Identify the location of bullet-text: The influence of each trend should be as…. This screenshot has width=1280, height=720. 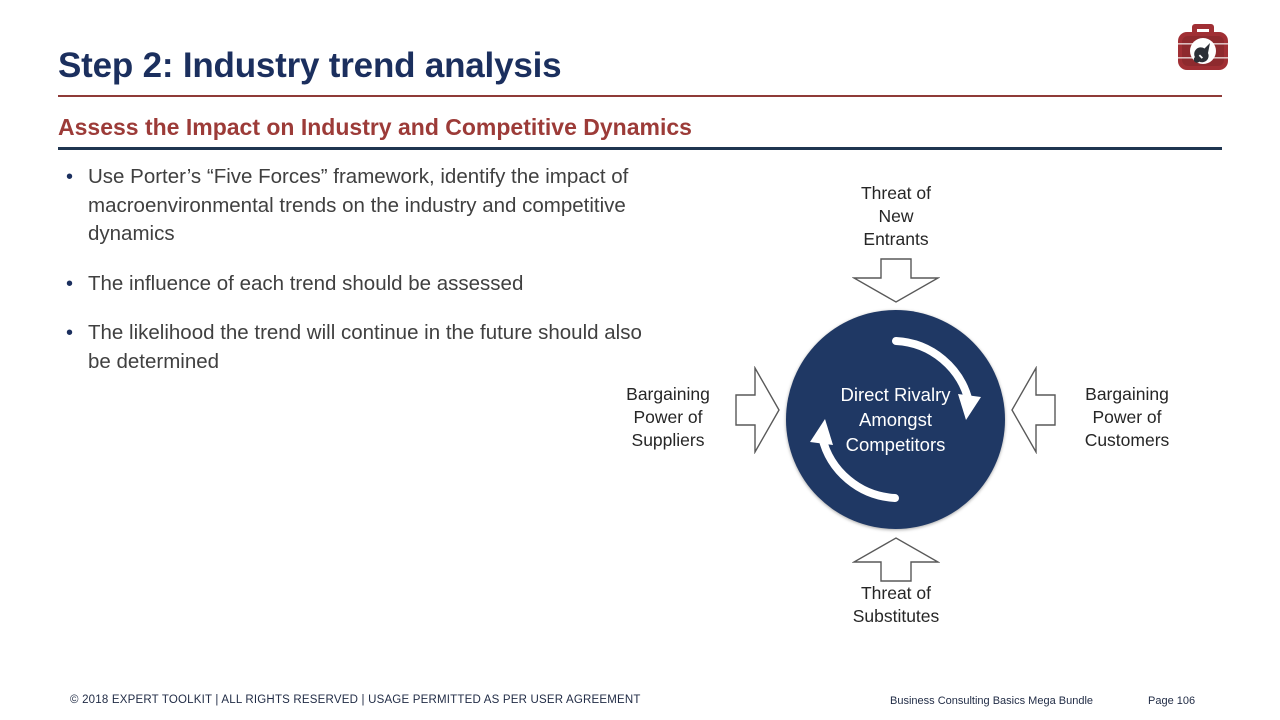
(306, 283).